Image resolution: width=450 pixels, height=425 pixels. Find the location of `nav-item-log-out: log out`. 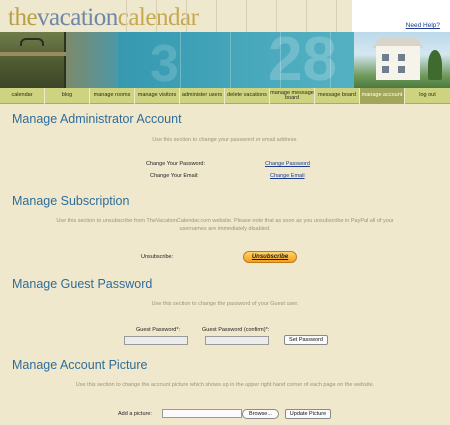

nav-item-log-out: log out is located at coordinates (427, 96).